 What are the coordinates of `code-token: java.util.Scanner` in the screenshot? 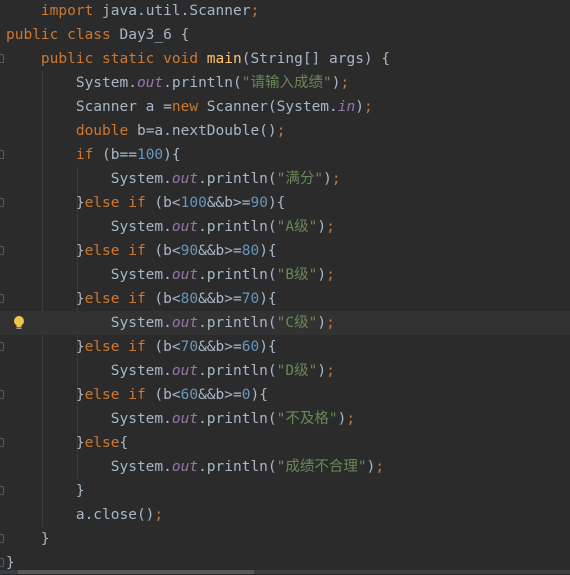 It's located at (172, 11).